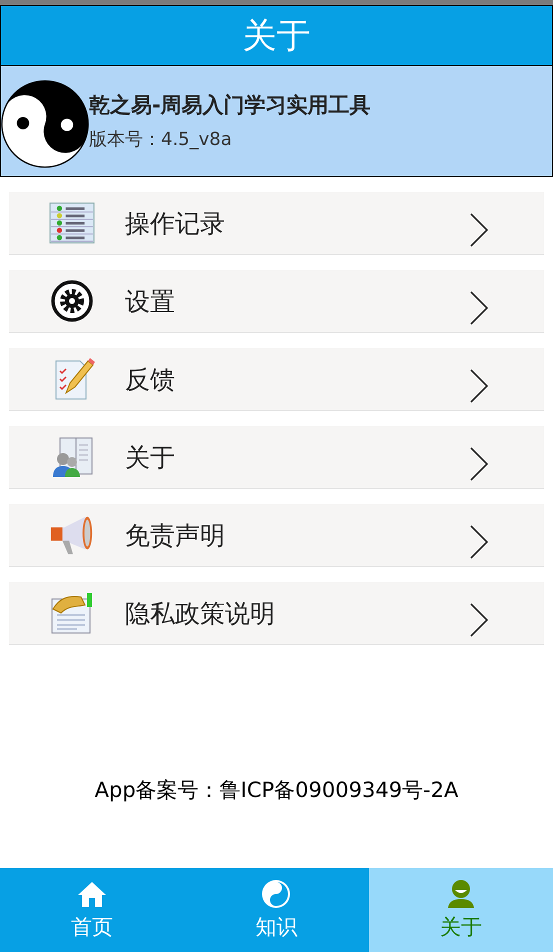  Describe the element at coordinates (72, 223) in the screenshot. I see `list-icon` at that location.